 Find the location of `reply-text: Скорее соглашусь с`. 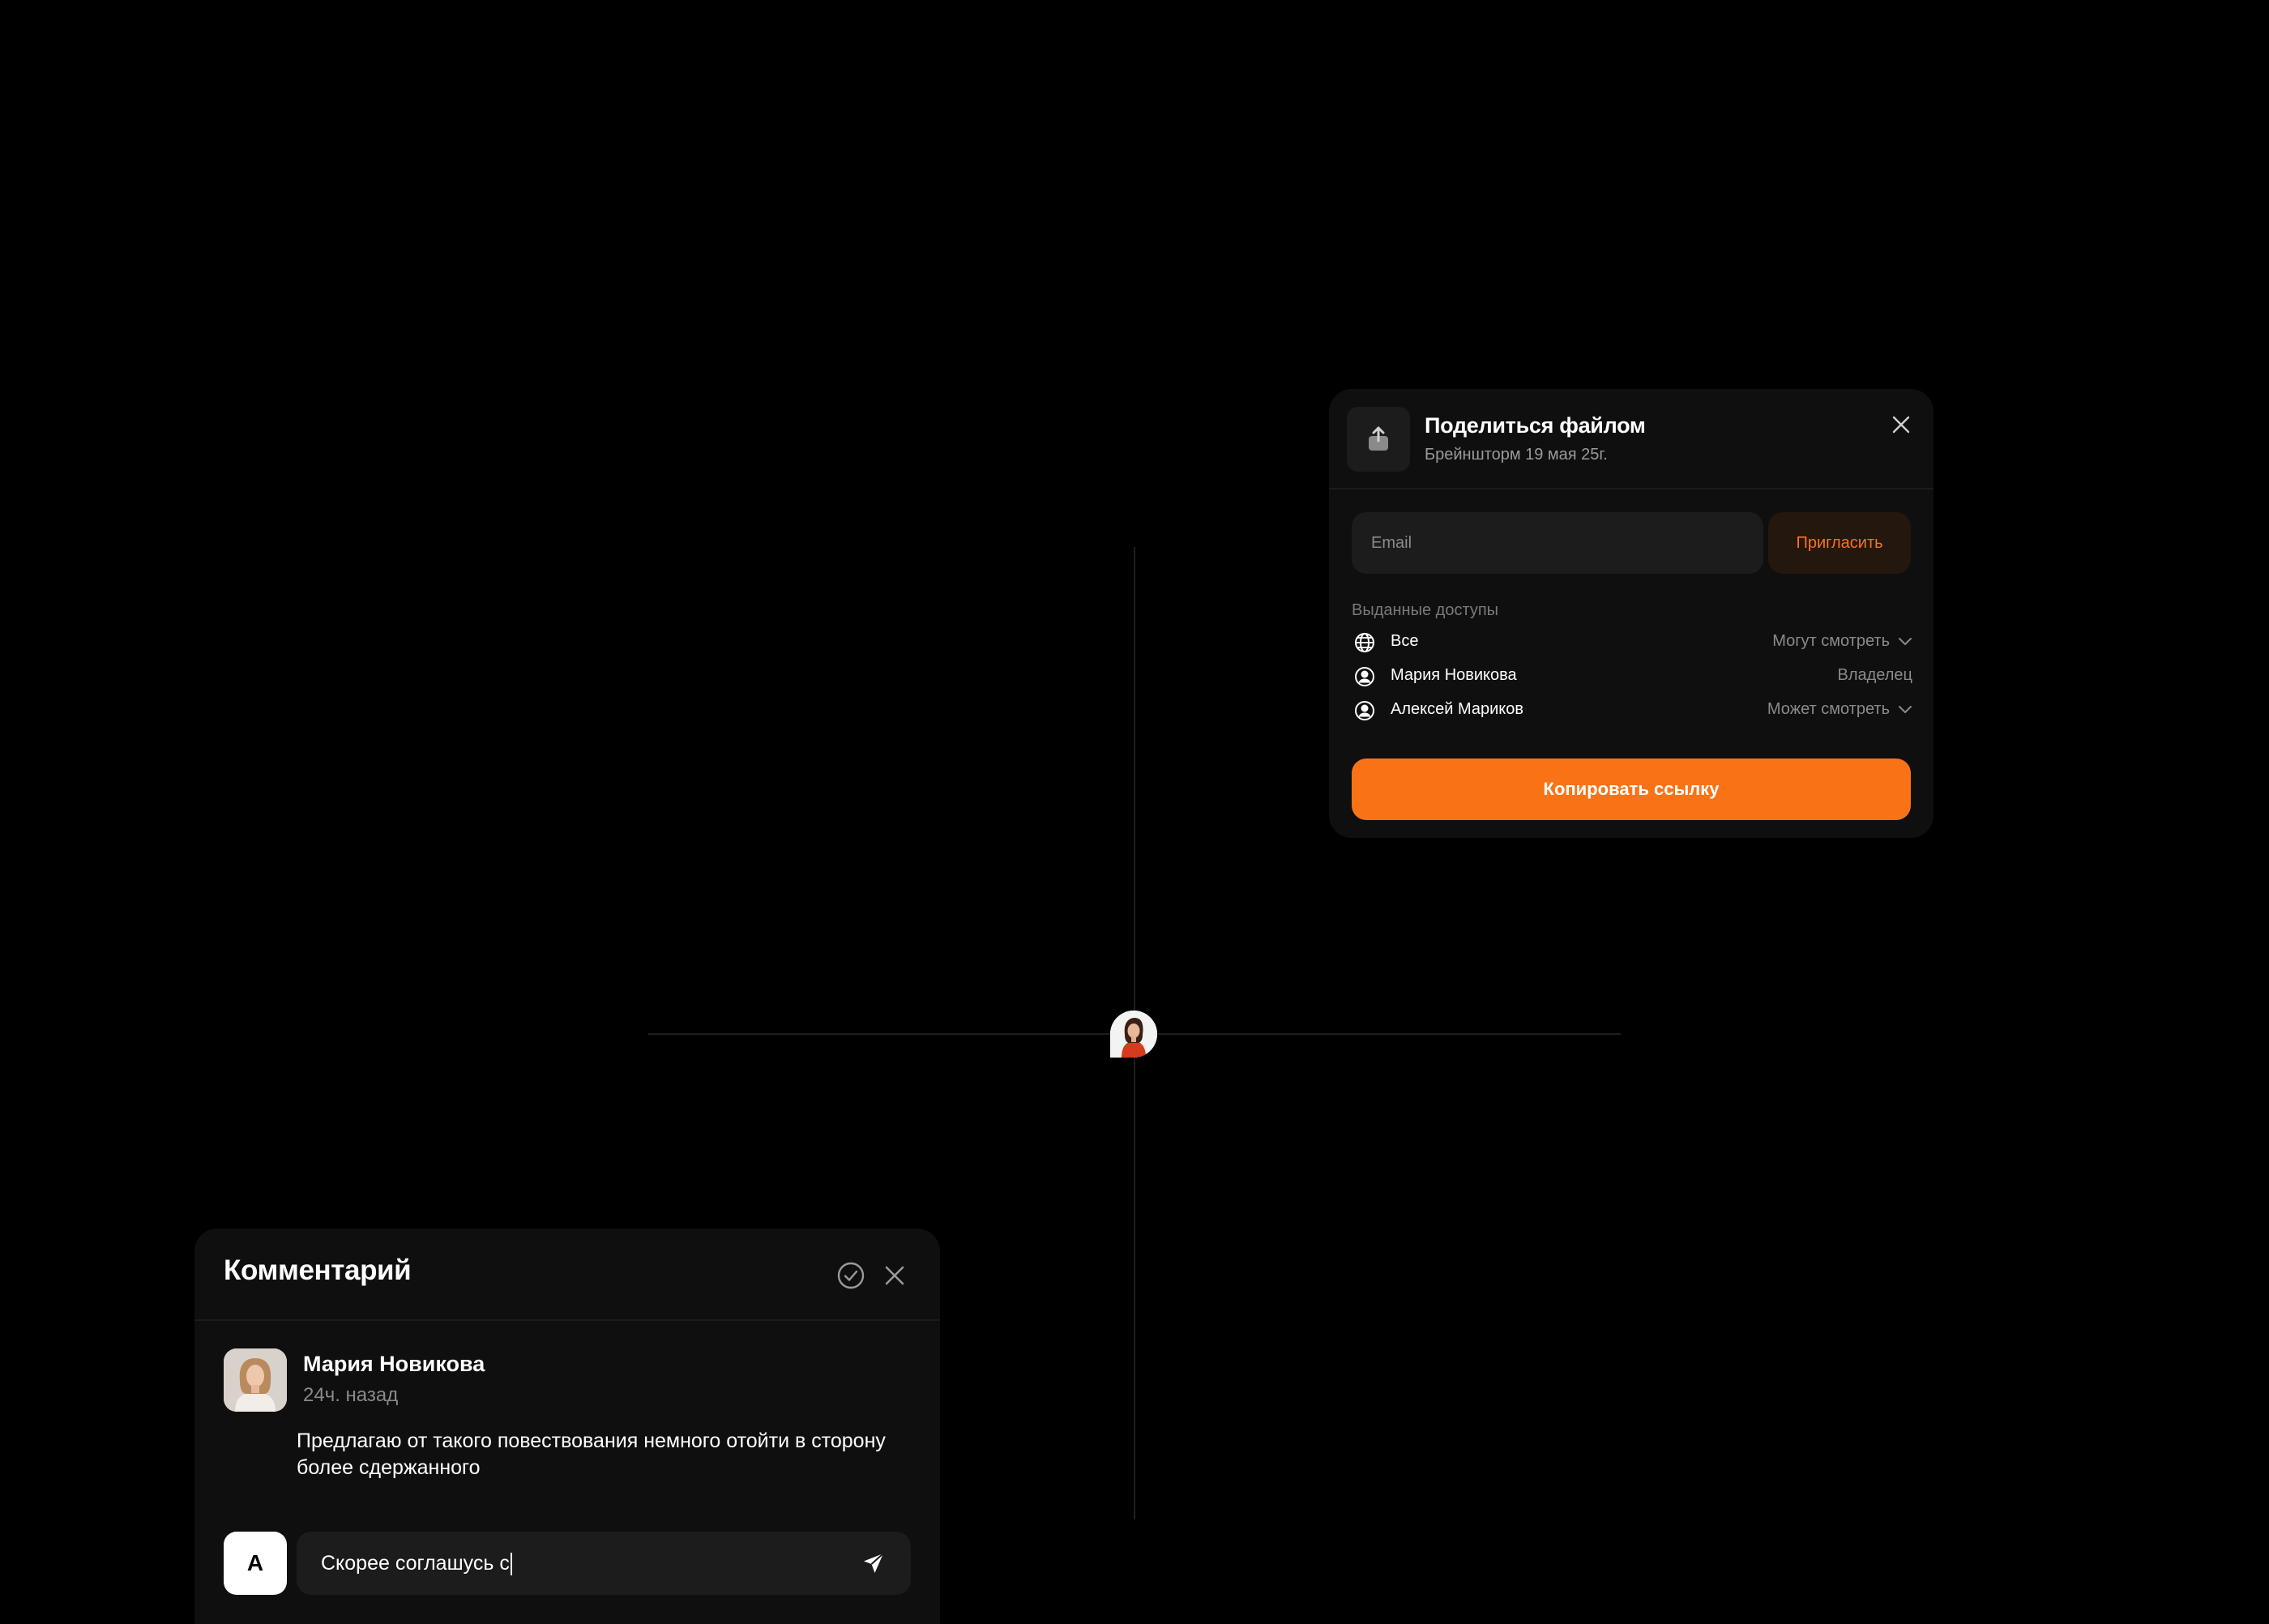

reply-text: Скорее соглашусь с is located at coordinates (415, 1563).